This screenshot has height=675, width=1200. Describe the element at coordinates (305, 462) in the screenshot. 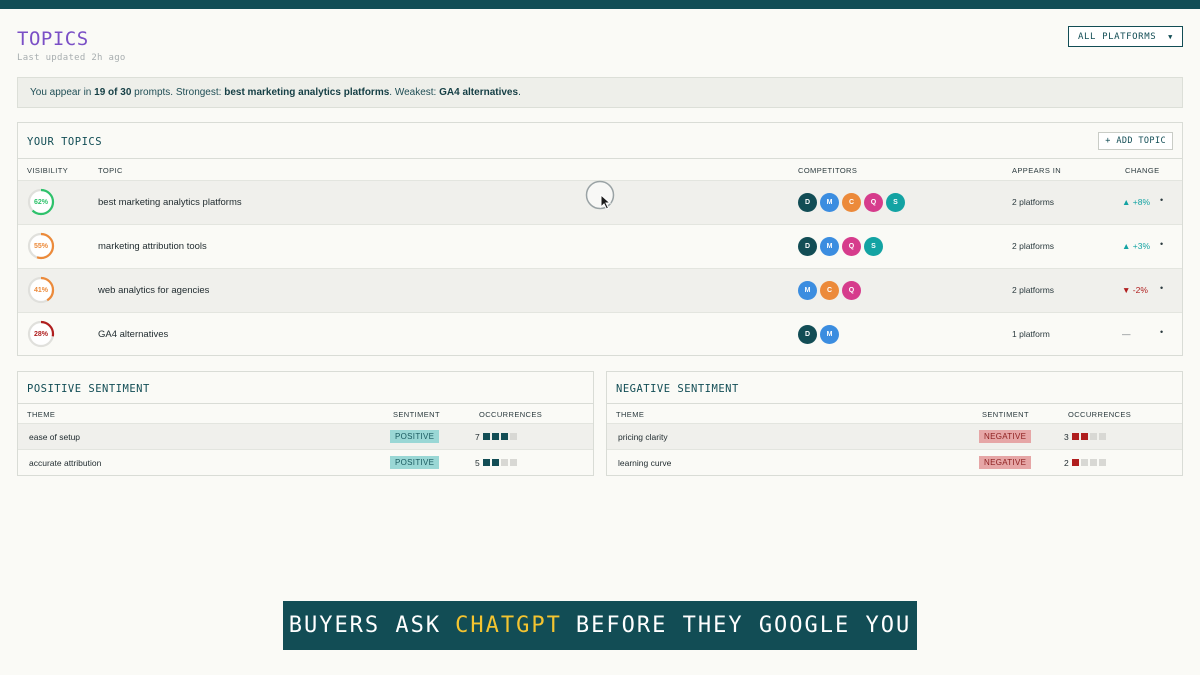

I see `sentiment-row: accurate attribution POSITIVE 5` at that location.